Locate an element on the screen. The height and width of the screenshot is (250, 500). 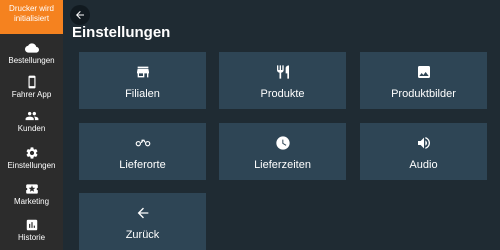
tile-label: Produktbilder is located at coordinates (423, 94).